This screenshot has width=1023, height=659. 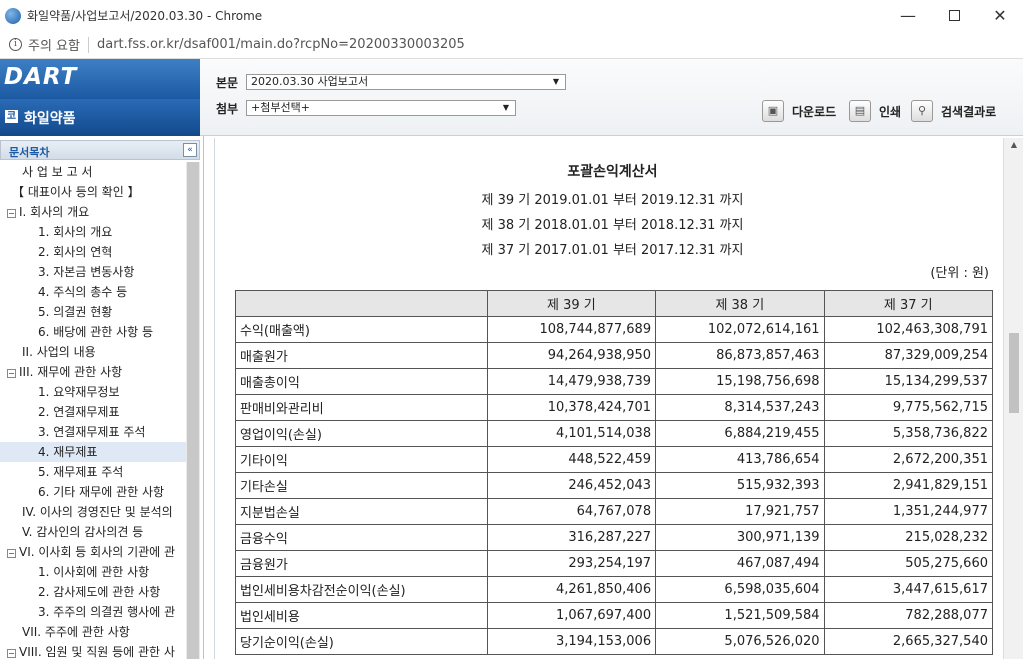 I want to click on column-header: 제 37 기, so click(x=908, y=303).